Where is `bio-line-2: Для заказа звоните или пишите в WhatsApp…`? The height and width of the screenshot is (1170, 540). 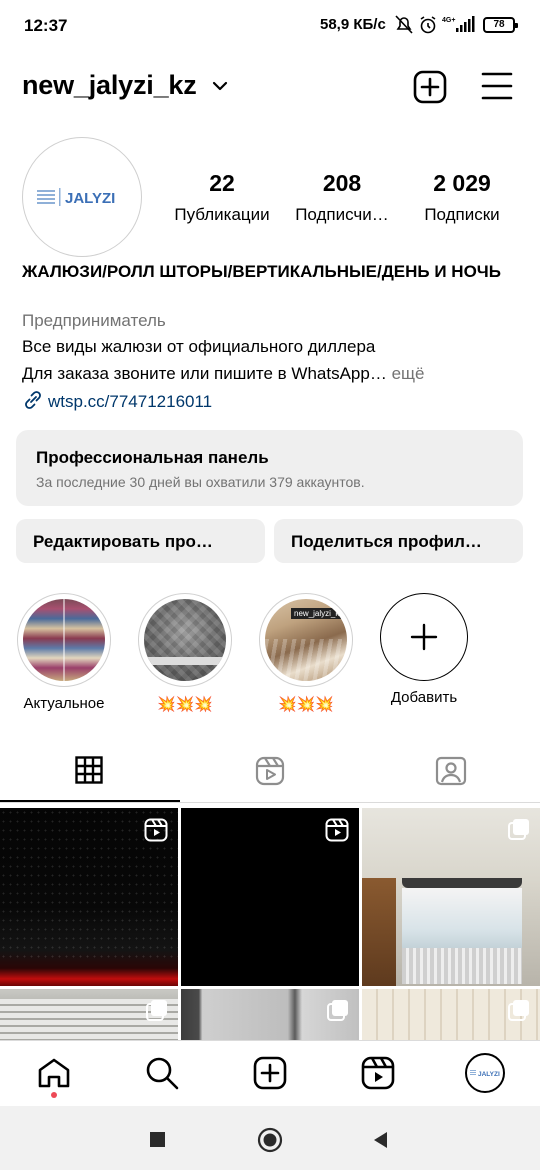 bio-line-2: Для заказа звоните или пишите в WhatsApp… is located at coordinates (204, 373).